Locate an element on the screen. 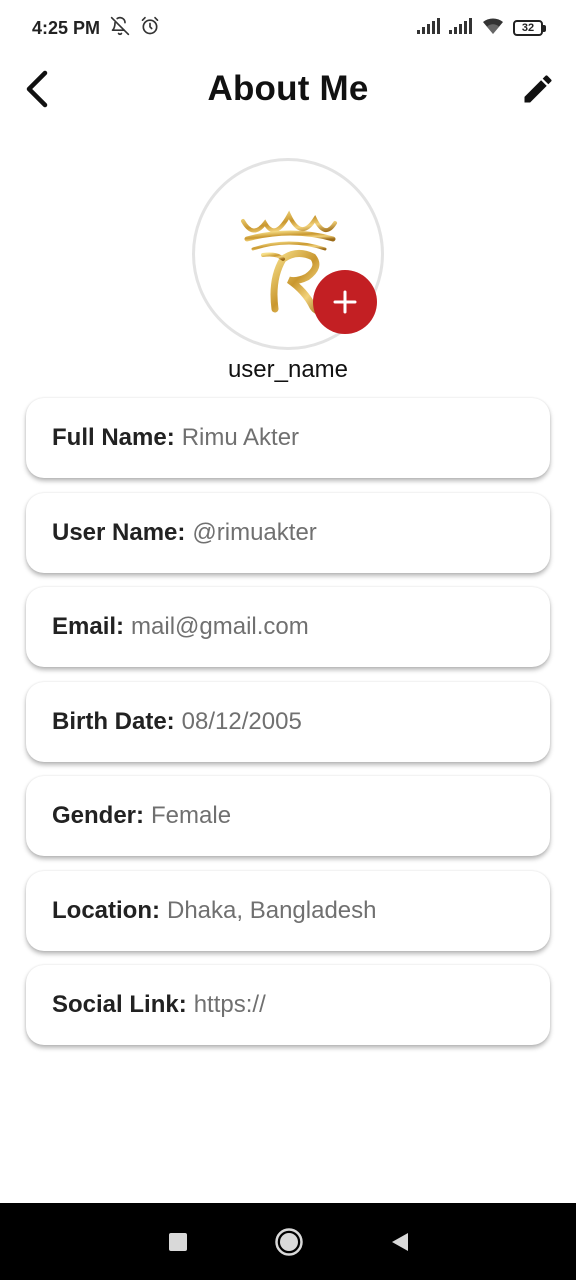 This screenshot has height=1280, width=576. user-name-card: User Name: @rimuakter is located at coordinates (288, 532).